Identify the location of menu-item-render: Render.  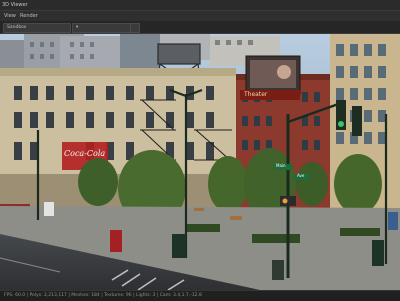
(29, 16).